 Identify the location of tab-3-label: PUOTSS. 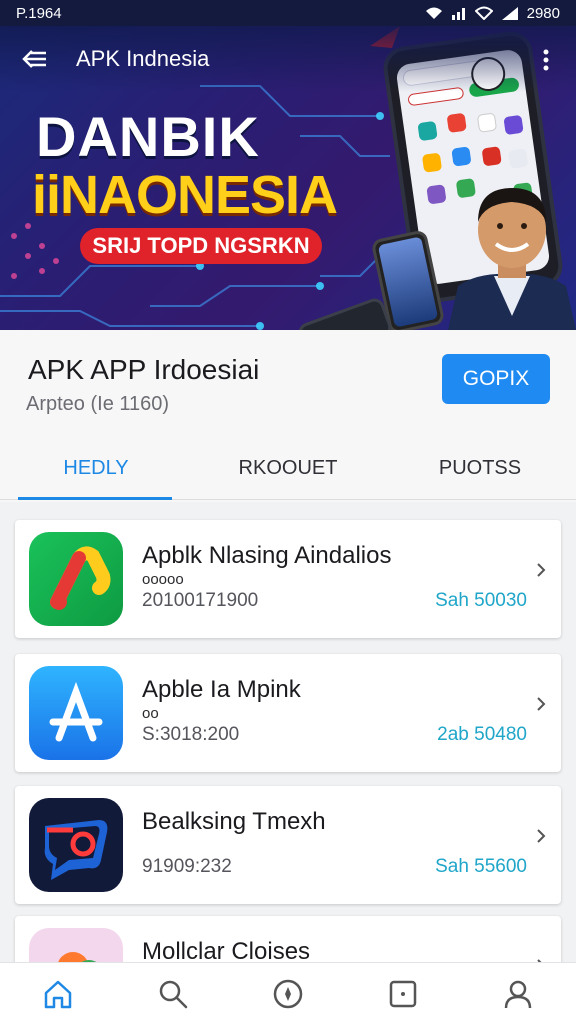
(480, 468).